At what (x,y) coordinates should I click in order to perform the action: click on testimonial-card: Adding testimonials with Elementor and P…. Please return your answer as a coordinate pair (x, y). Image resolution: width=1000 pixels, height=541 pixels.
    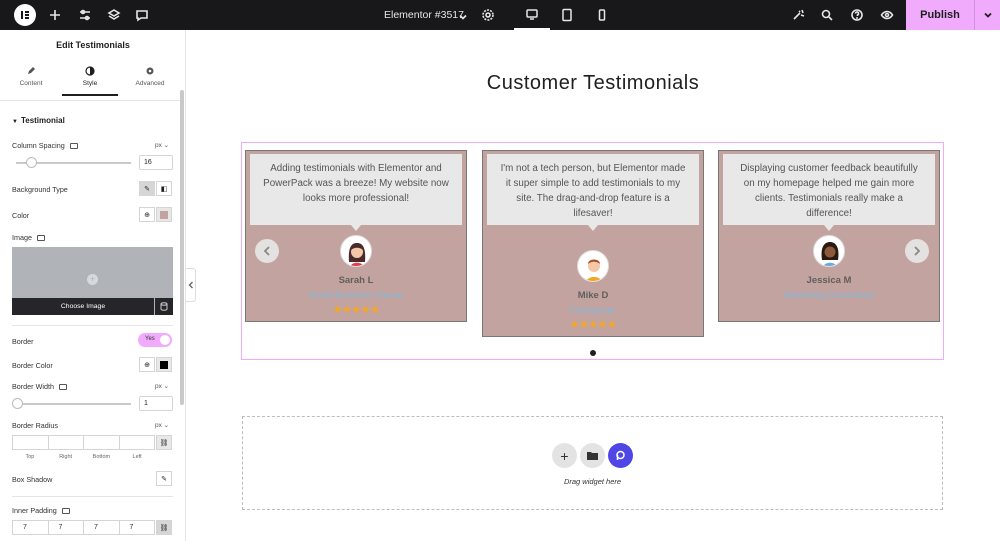
    Looking at the image, I should click on (356, 236).